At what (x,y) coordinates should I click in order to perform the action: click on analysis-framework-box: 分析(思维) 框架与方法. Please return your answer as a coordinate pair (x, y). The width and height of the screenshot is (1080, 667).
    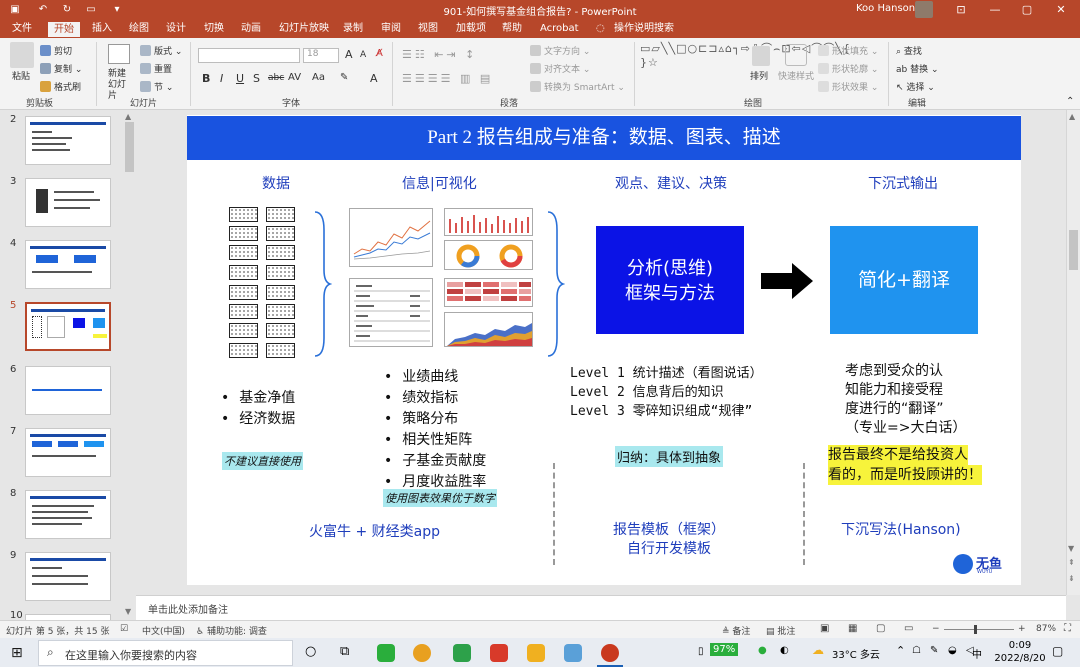
    Looking at the image, I should click on (670, 280).